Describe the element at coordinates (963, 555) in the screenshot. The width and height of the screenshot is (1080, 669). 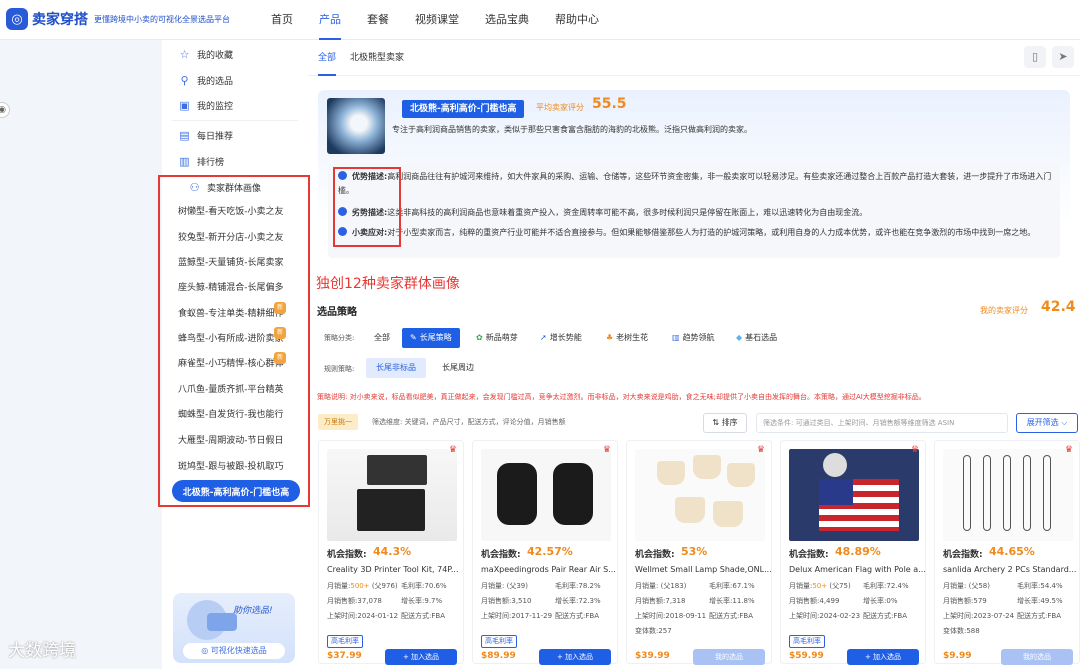
I see `opportunity-label: 机会指数:` at that location.